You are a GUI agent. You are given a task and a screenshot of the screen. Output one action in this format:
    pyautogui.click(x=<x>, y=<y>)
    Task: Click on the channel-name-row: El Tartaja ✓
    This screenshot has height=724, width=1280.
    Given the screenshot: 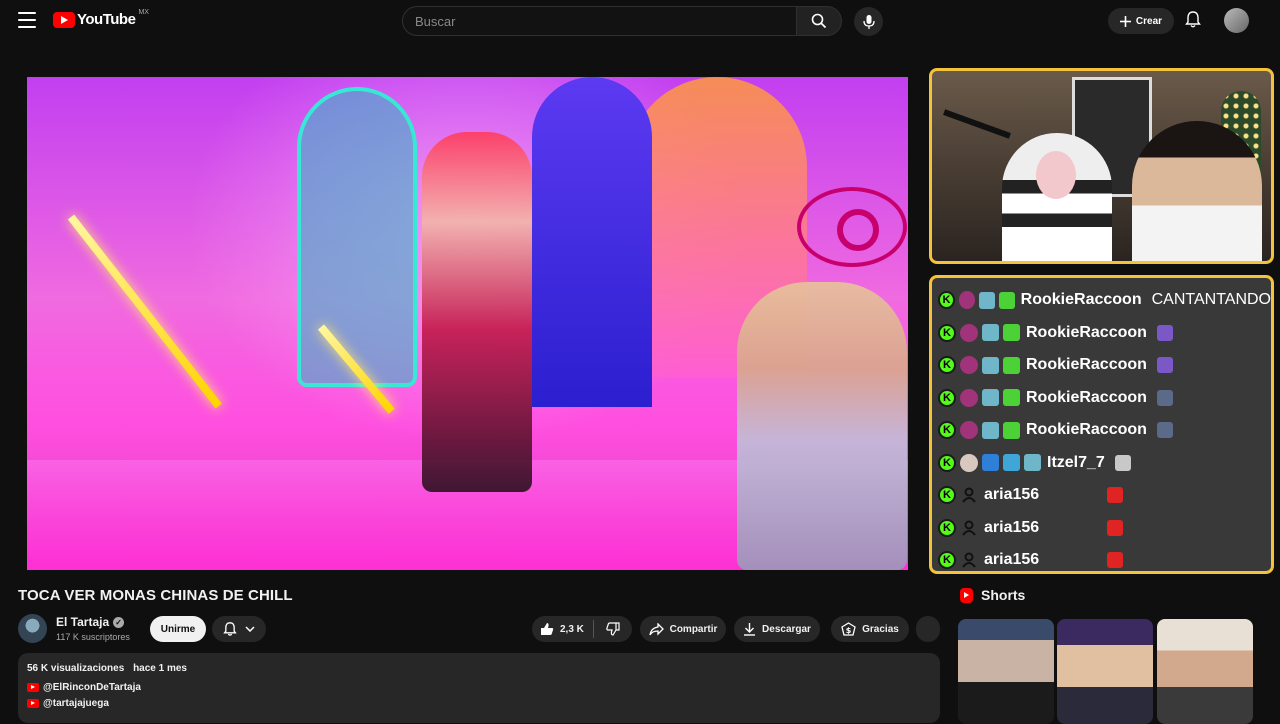 What is the action you would take?
    pyautogui.click(x=90, y=622)
    